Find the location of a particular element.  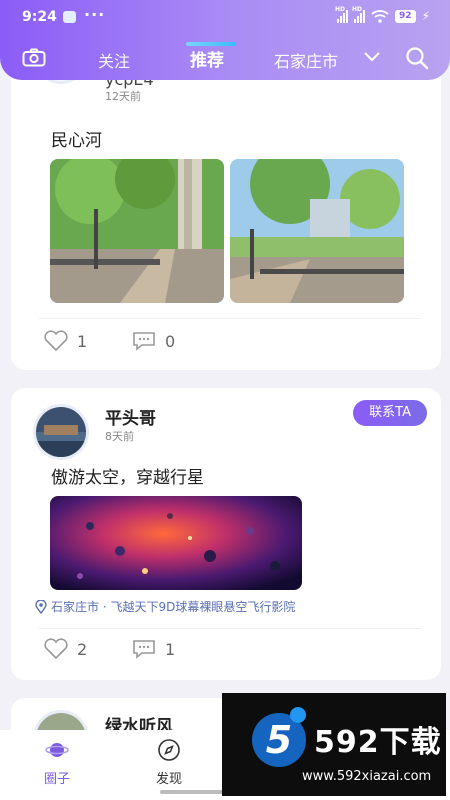

search-icon is located at coordinates (417, 58).